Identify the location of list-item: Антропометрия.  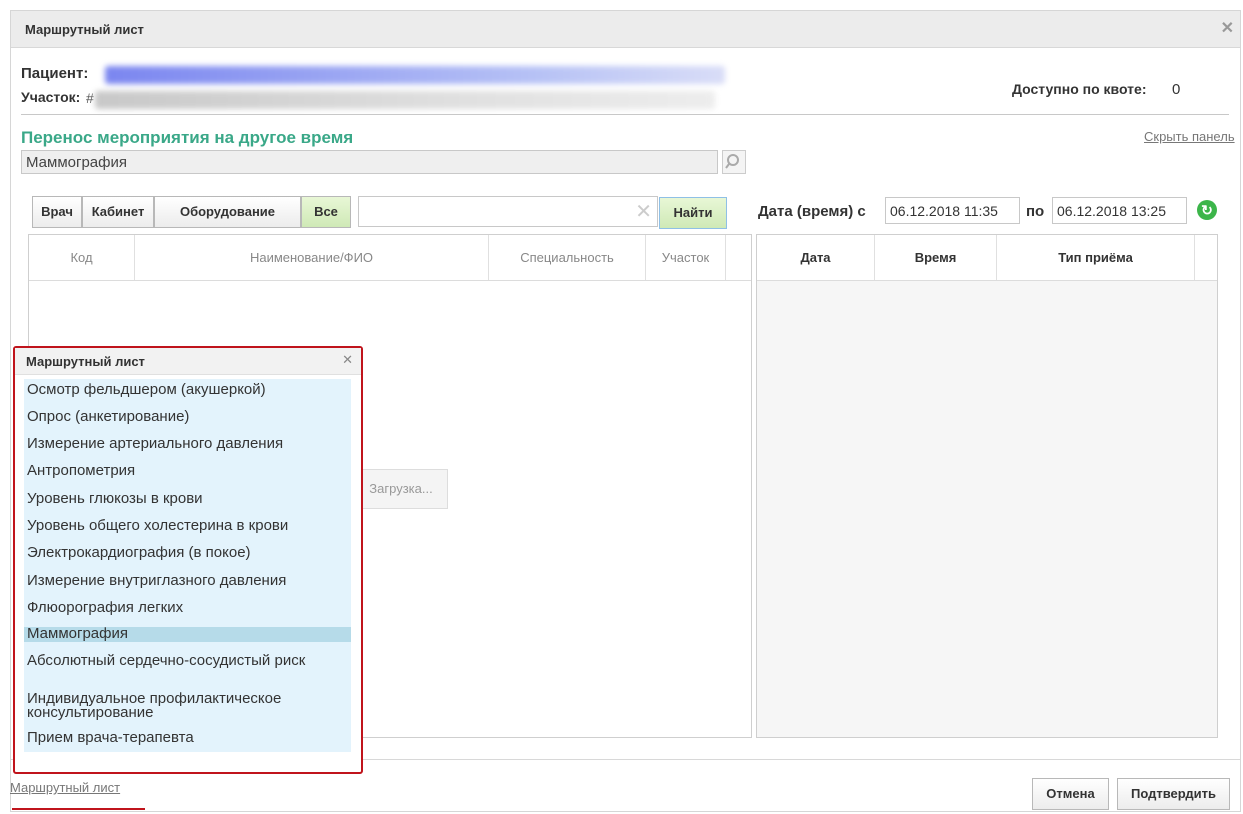
(187, 470).